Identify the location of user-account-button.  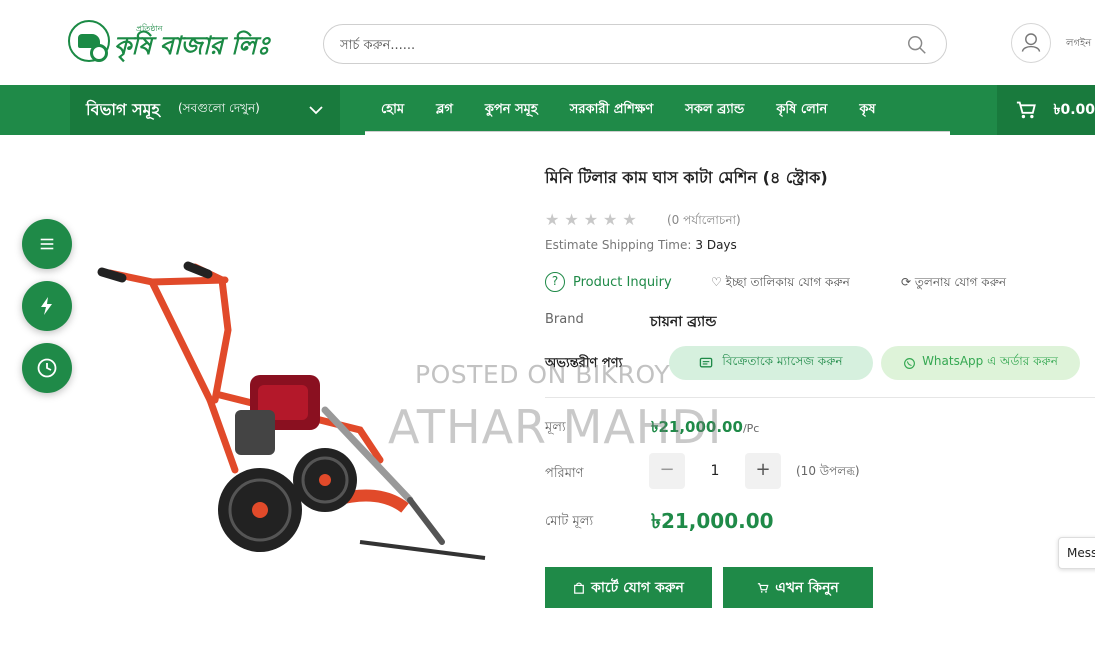
(1031, 43).